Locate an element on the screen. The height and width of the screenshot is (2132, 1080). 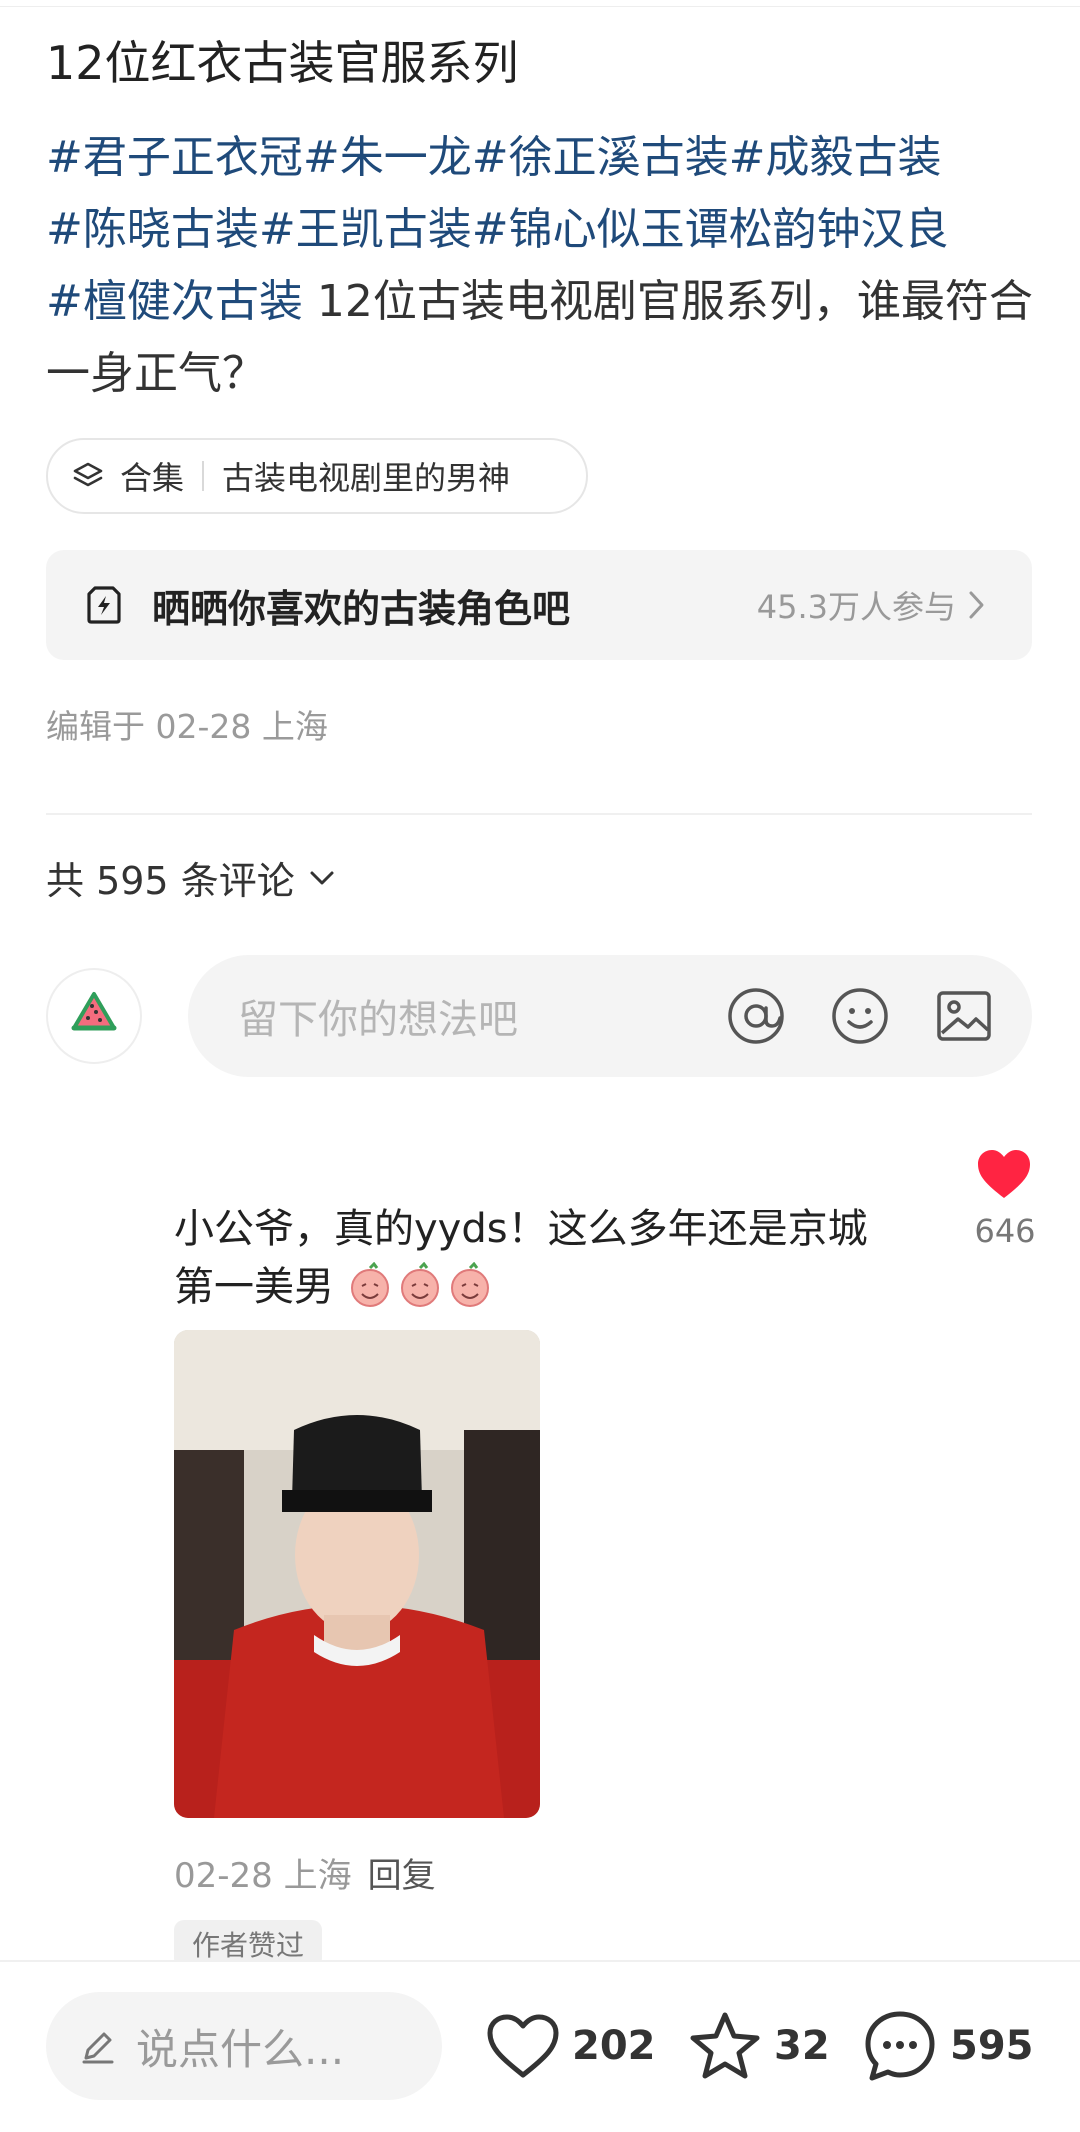
topic-participants: 45.3万人参与 is located at coordinates (856, 607).